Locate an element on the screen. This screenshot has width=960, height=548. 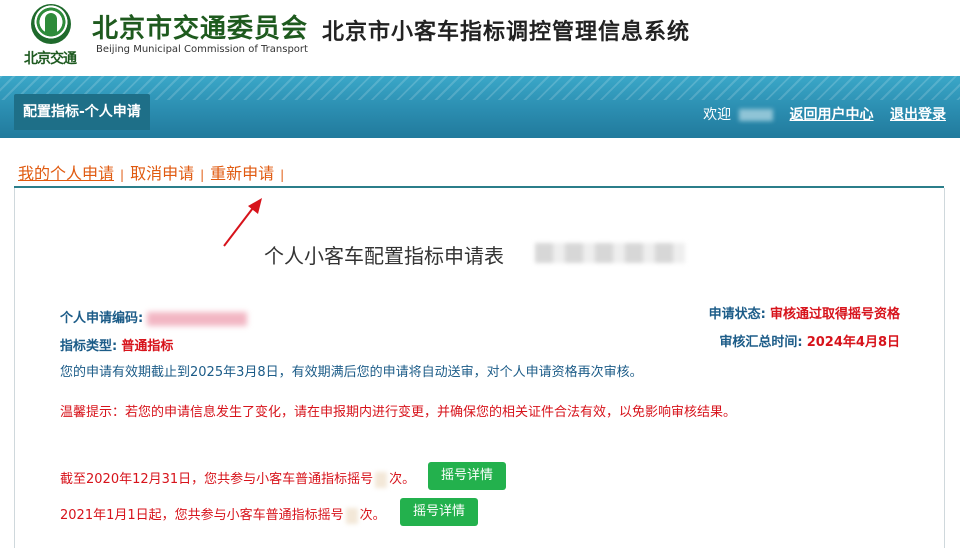
tab-my-application: 我的个人申请 is located at coordinates (66, 173).